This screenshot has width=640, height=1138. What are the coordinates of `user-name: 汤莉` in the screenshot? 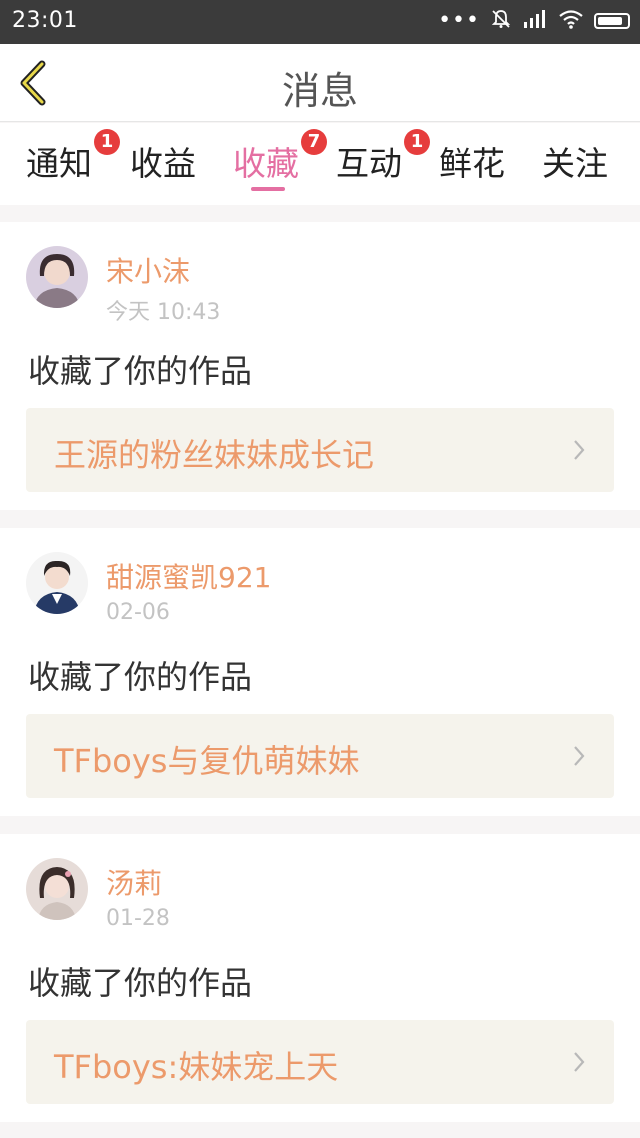 It's located at (134, 882).